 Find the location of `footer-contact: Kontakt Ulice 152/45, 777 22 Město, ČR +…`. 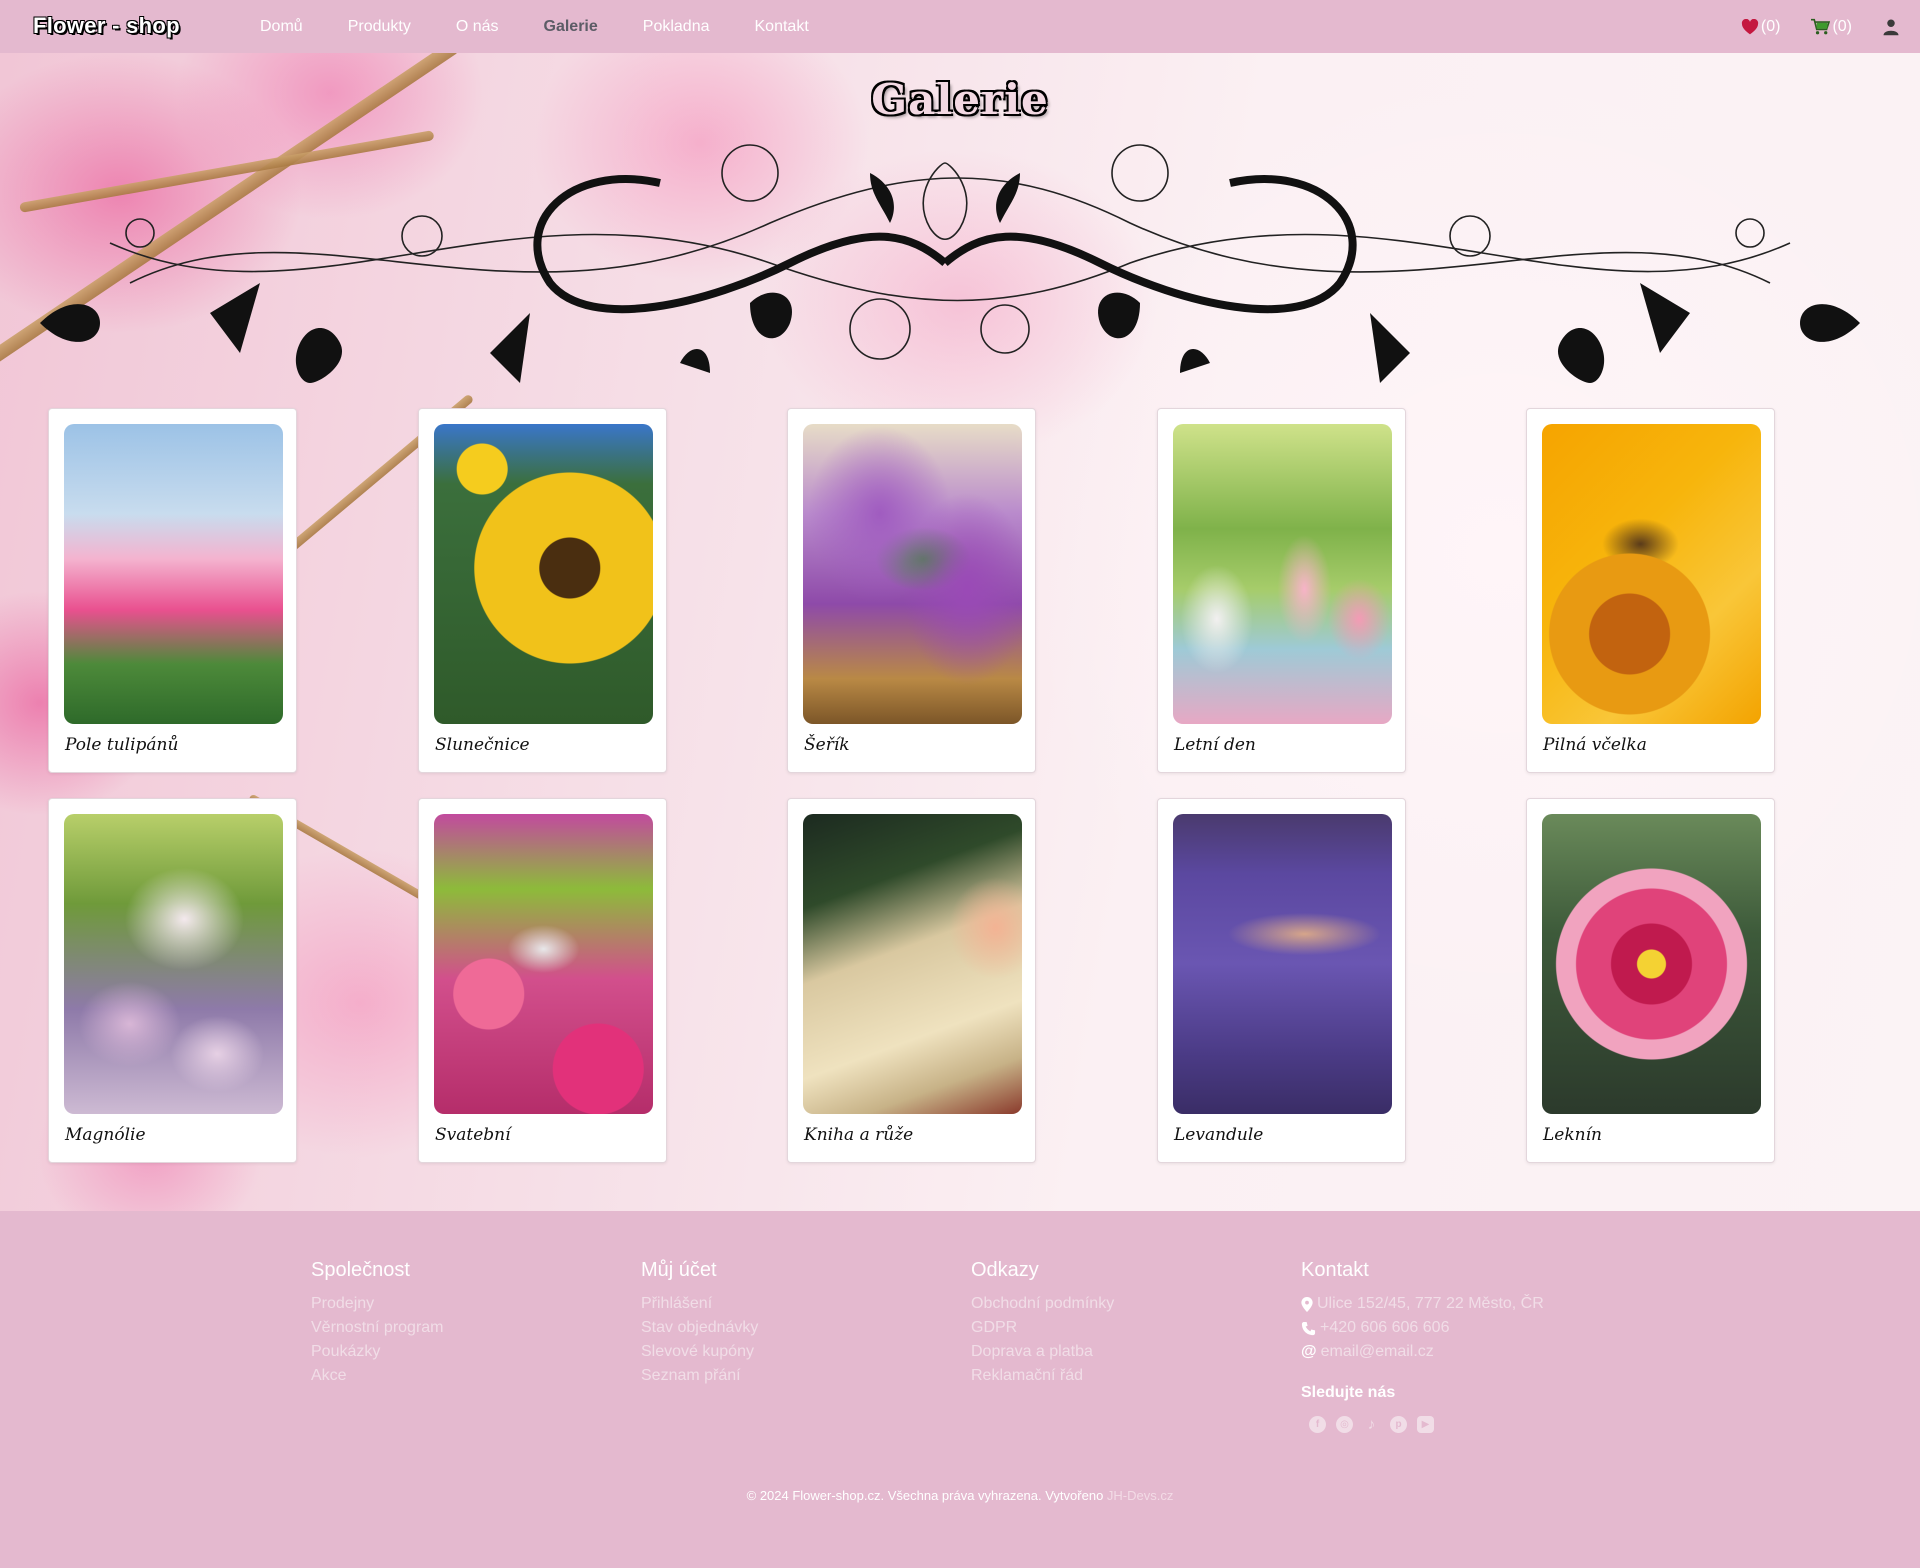

footer-contact: Kontakt Ulice 152/45, 777 22 Město, ČR +… is located at coordinates (1422, 1346).